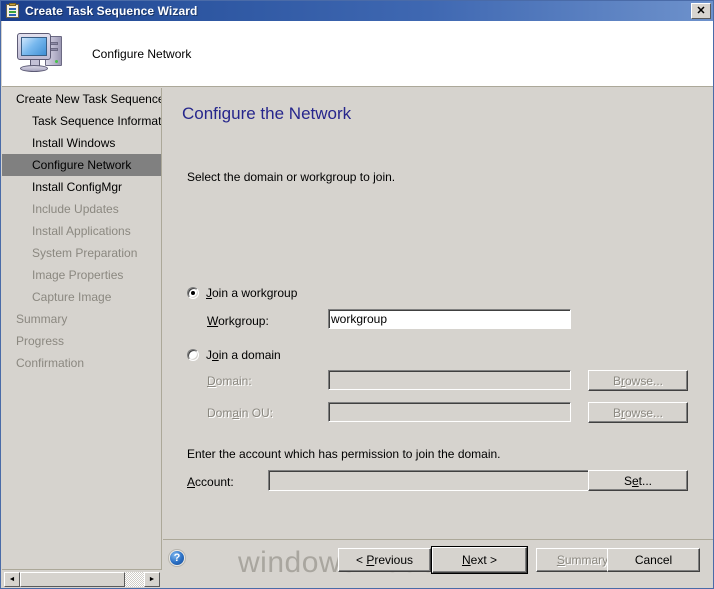  What do you see at coordinates (81, 319) in the screenshot?
I see `sidebar-item-summary: Summary` at bounding box center [81, 319].